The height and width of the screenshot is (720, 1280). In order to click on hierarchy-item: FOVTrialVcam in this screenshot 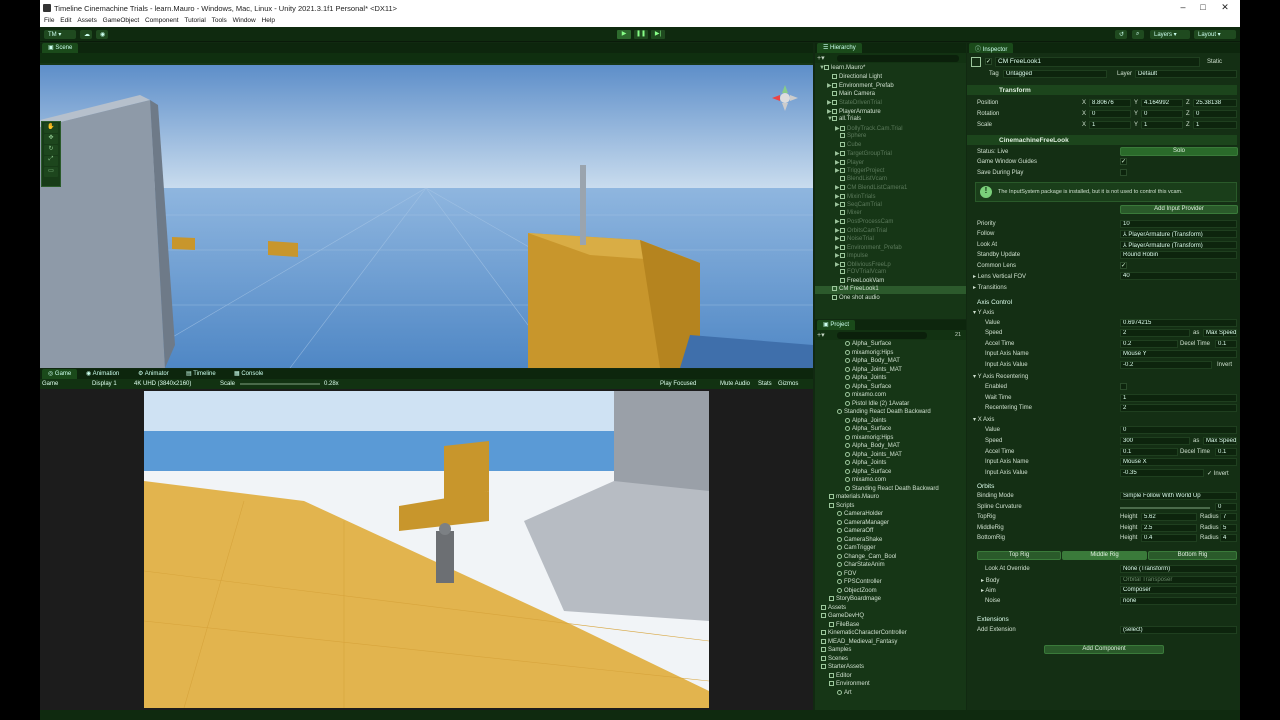, I will do `click(890, 273)`.